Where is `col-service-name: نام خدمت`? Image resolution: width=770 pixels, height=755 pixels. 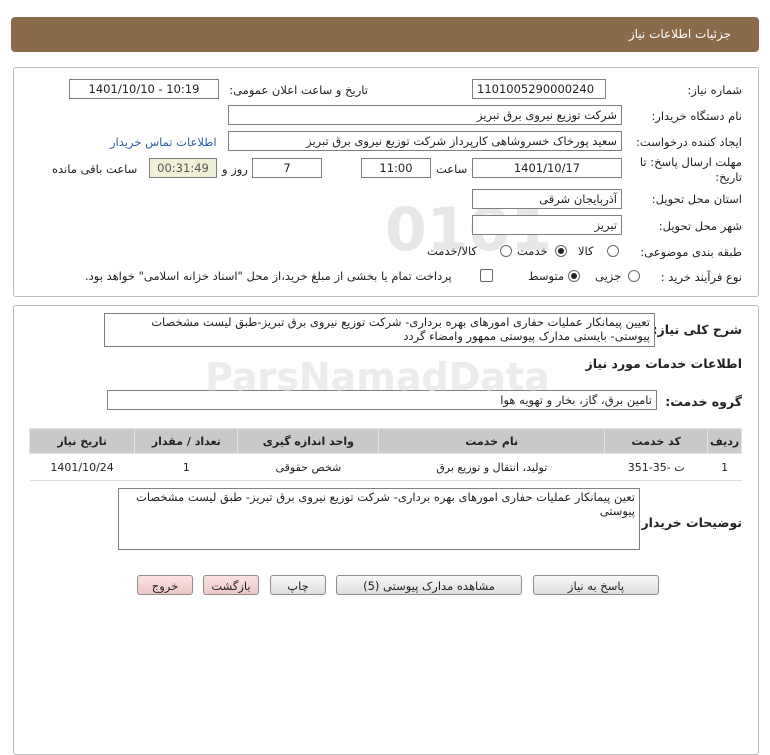 col-service-name: نام خدمت is located at coordinates (492, 441).